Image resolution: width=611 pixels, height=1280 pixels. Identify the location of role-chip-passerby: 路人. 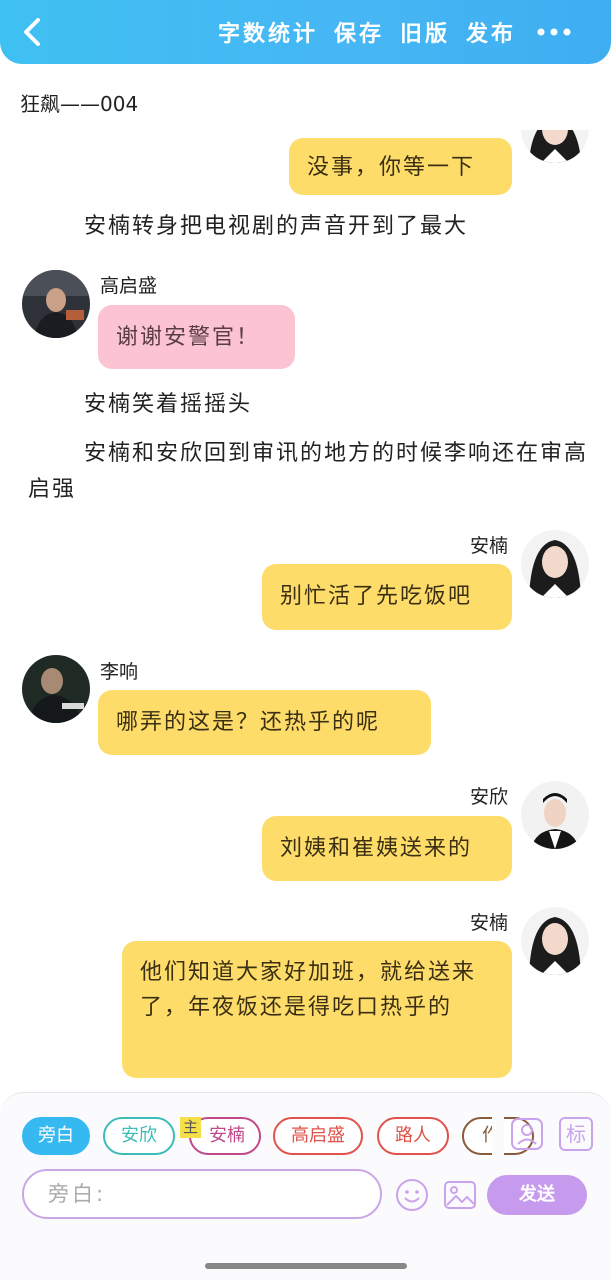
(413, 1136).